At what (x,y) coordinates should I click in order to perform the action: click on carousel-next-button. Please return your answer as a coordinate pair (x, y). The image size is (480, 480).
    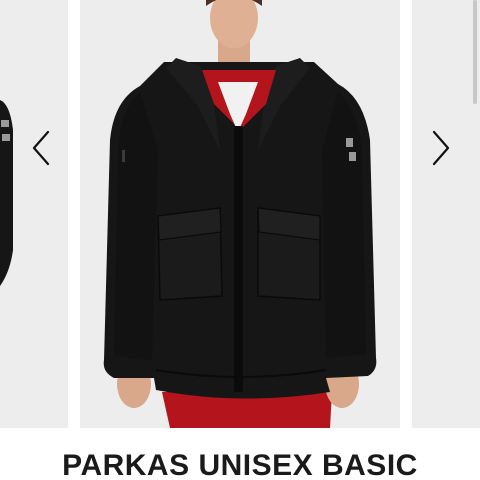
    Looking at the image, I should click on (442, 148).